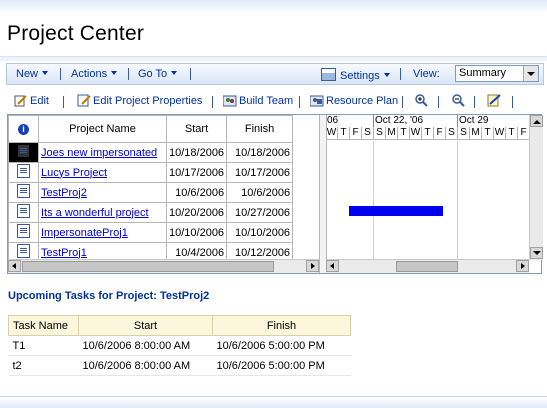  I want to click on window-bottom-gradient, so click(273, 402).